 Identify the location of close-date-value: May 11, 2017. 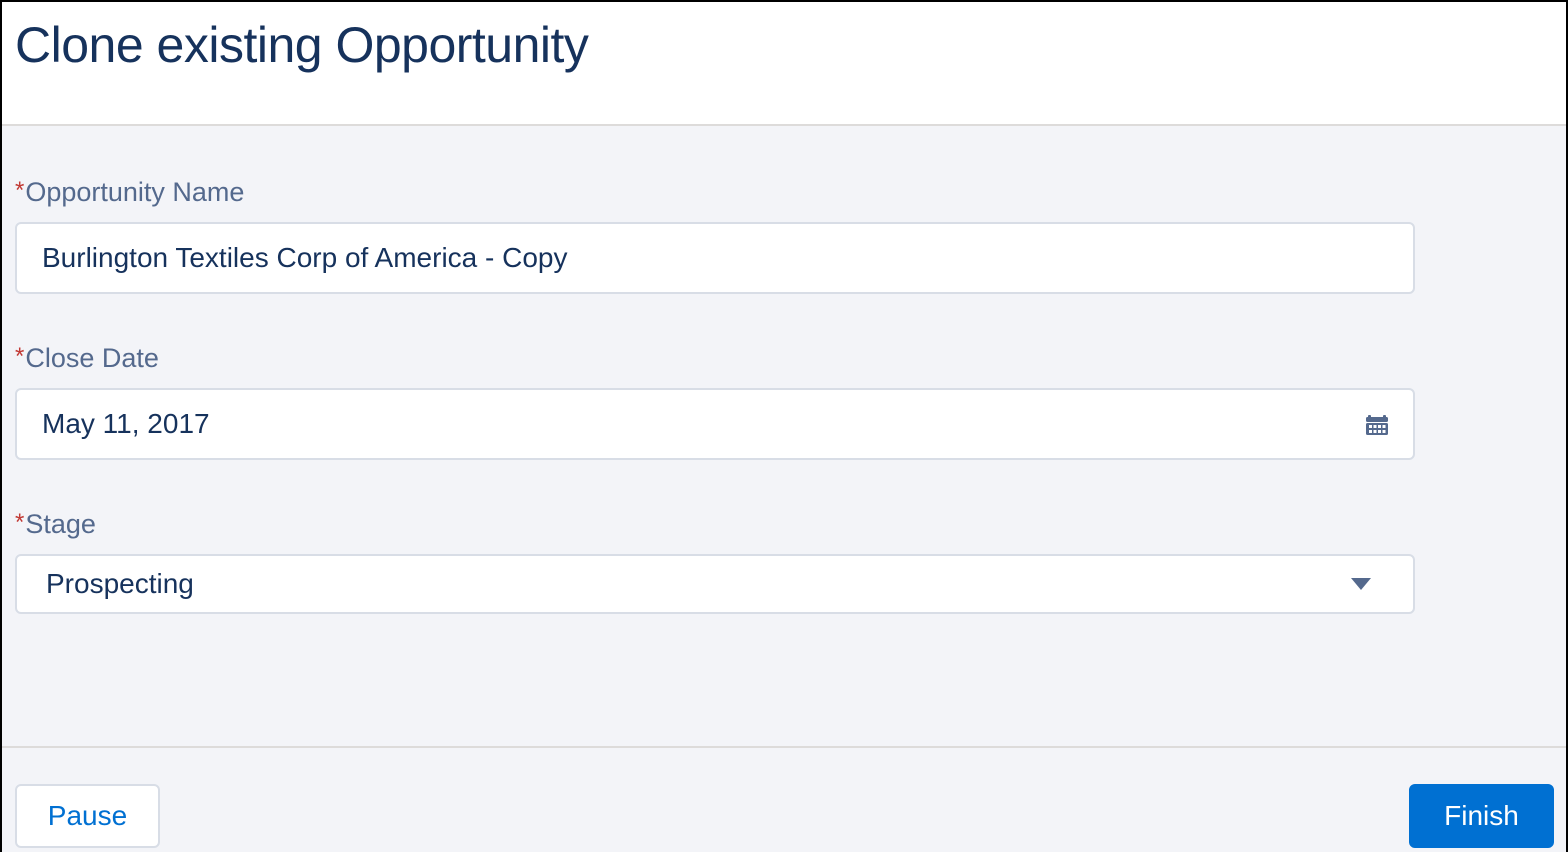
(126, 423).